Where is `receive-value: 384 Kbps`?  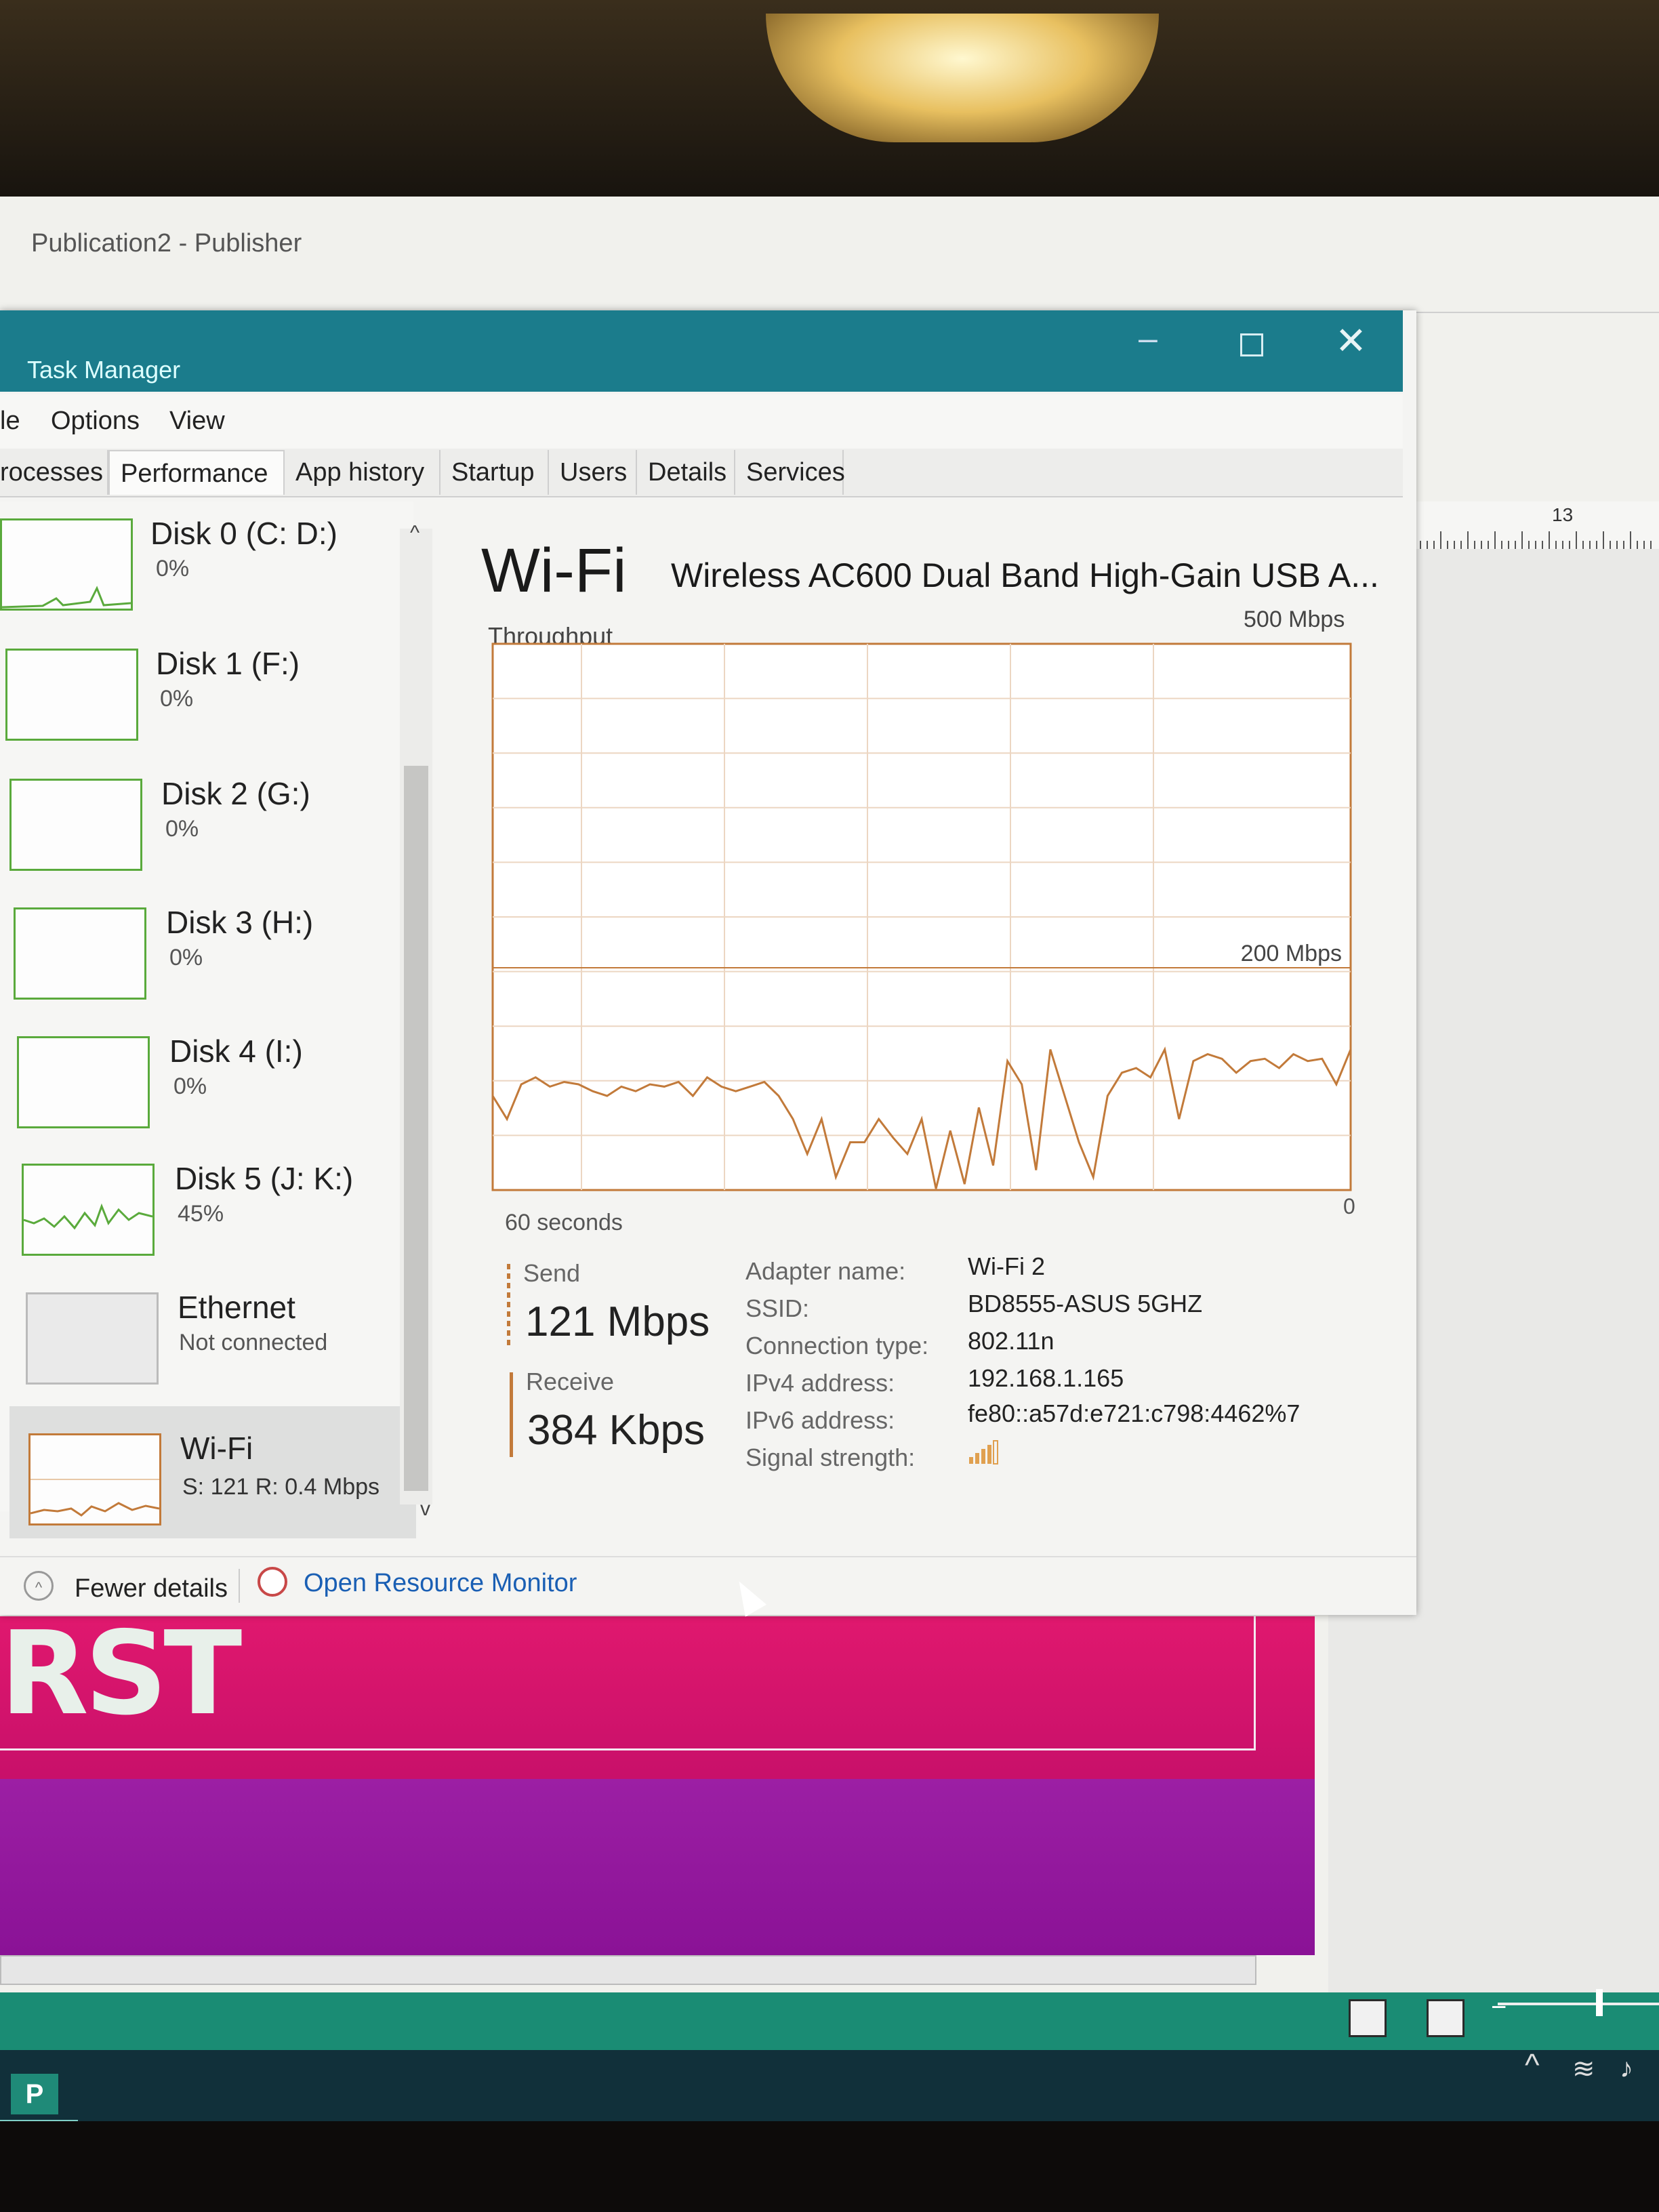
receive-value: 384 Kbps is located at coordinates (616, 1430).